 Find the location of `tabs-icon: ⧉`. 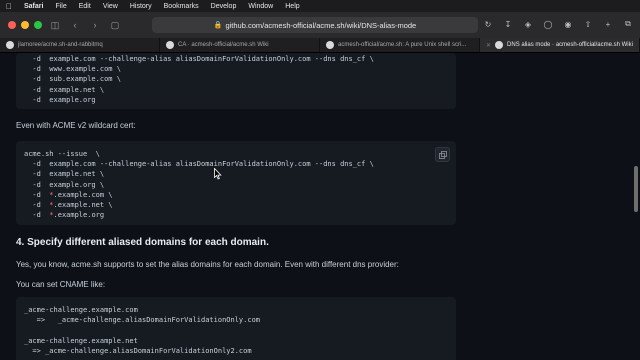

tabs-icon: ⧉ is located at coordinates (628, 24).